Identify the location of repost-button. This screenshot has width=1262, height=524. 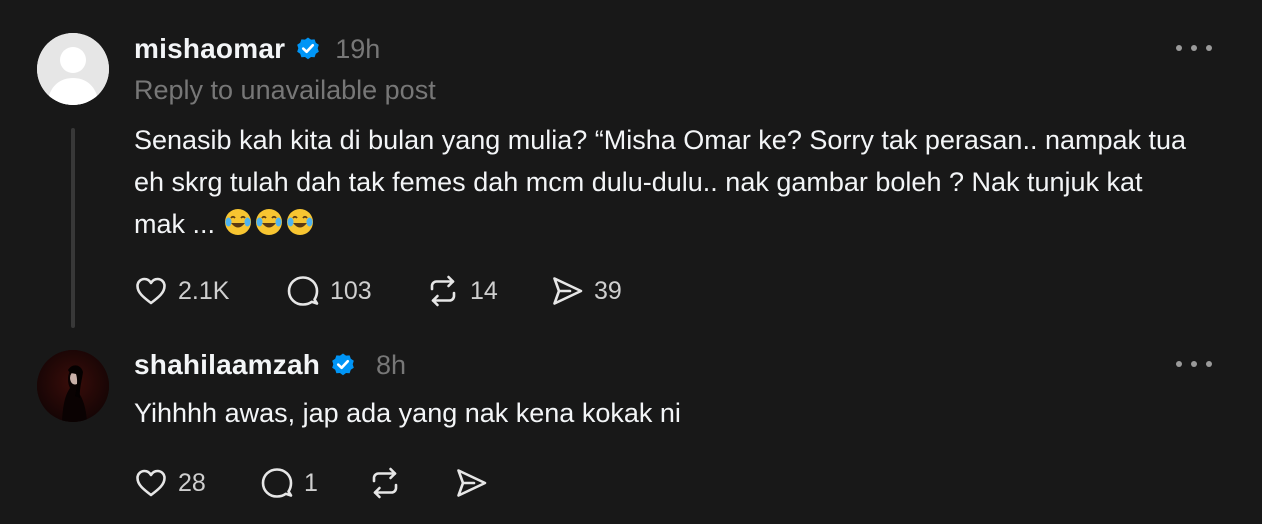
(411, 483).